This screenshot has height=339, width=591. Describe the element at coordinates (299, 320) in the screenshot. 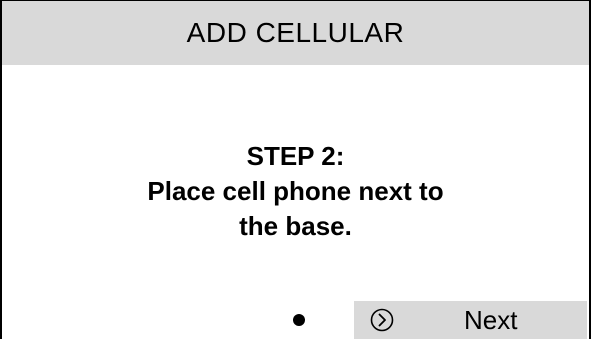

I see `page-indicator-dot` at that location.